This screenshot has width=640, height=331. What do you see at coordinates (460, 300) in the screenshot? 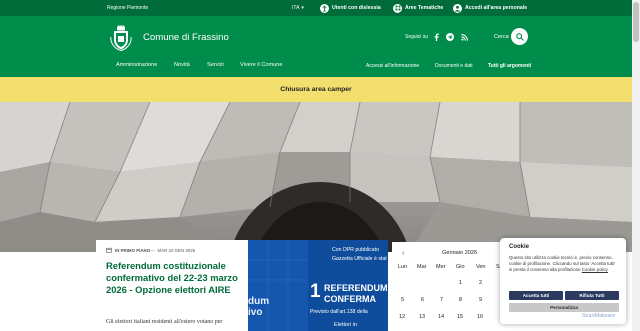
I see `calendar-day: 8` at bounding box center [460, 300].